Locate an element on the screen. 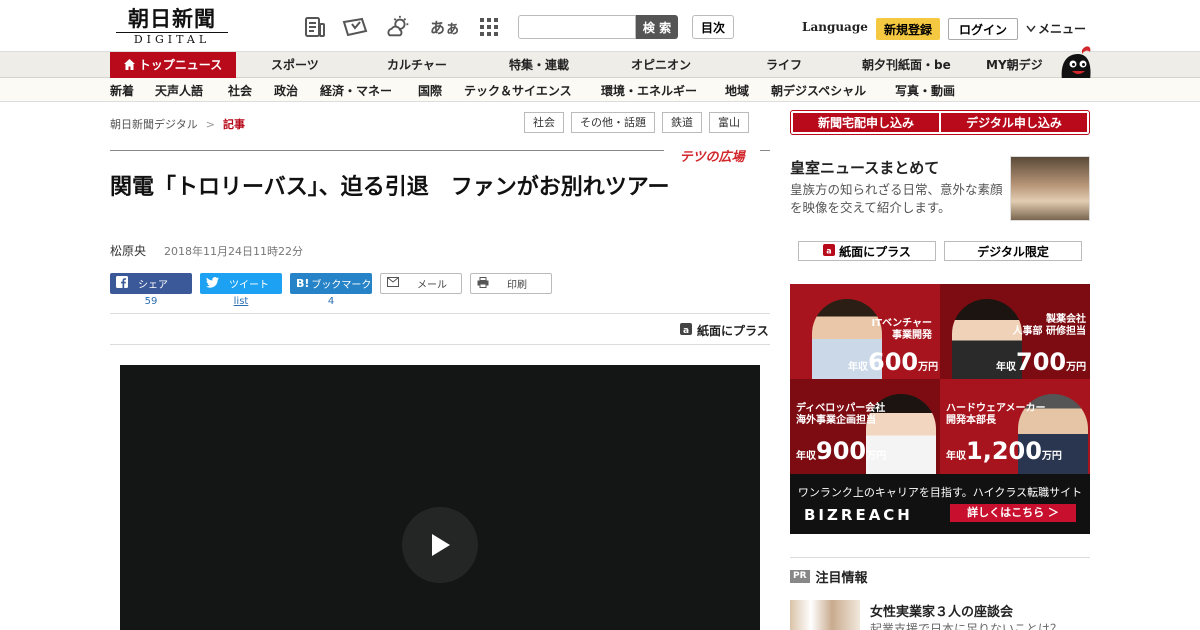  play-icon is located at coordinates (441, 545).